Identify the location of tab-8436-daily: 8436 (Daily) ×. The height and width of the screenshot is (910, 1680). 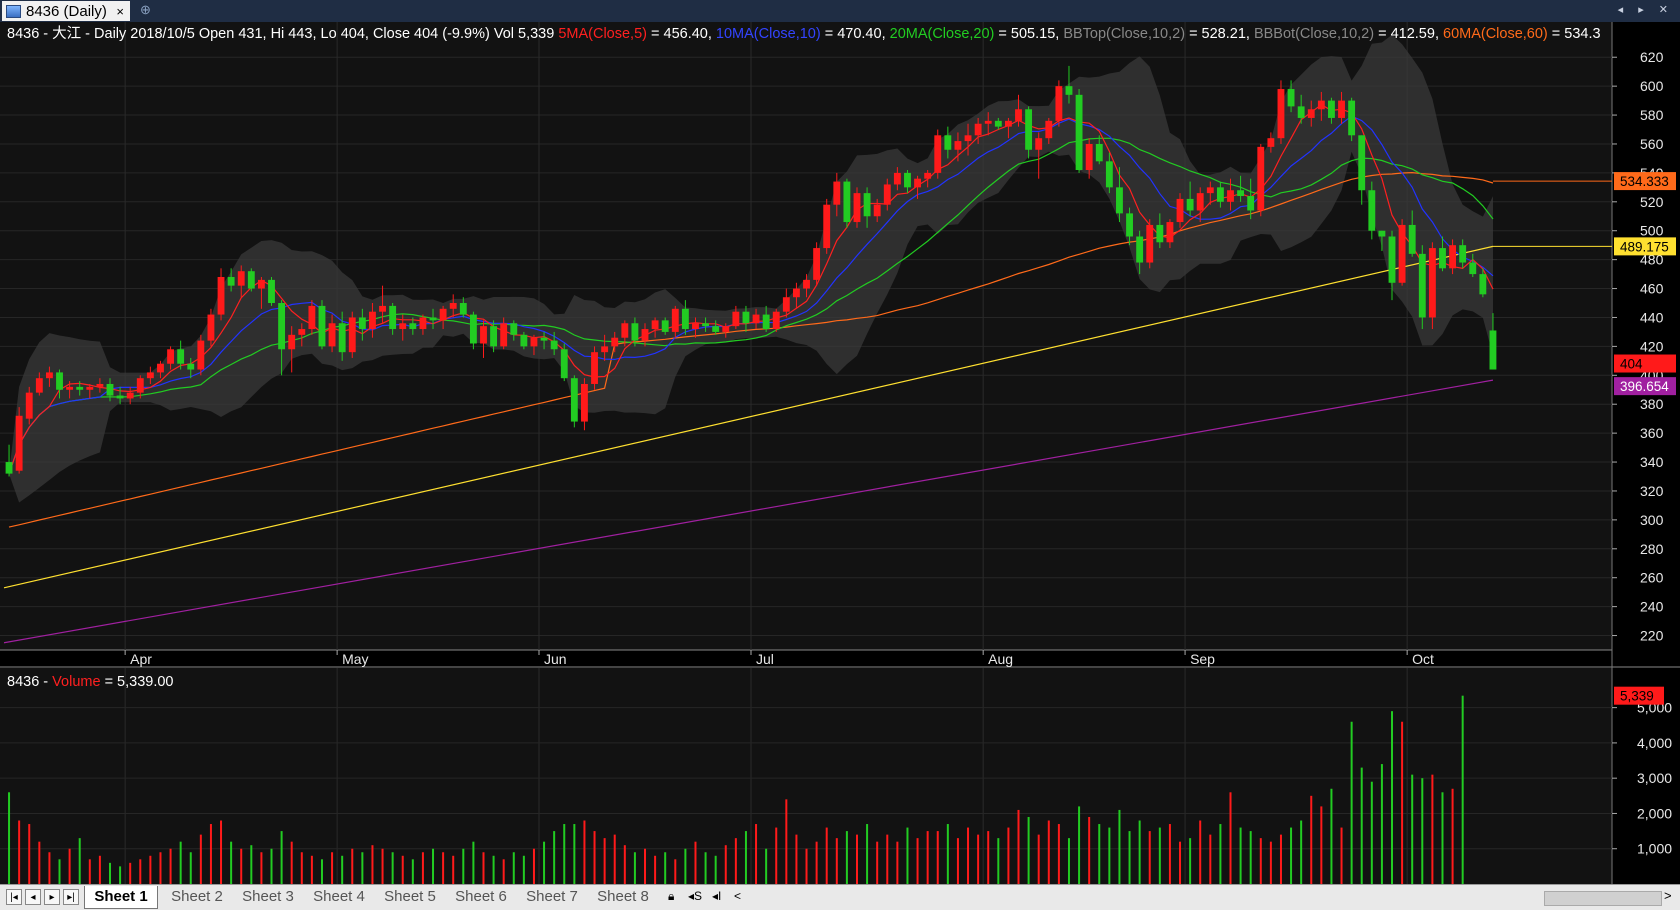
(66, 11).